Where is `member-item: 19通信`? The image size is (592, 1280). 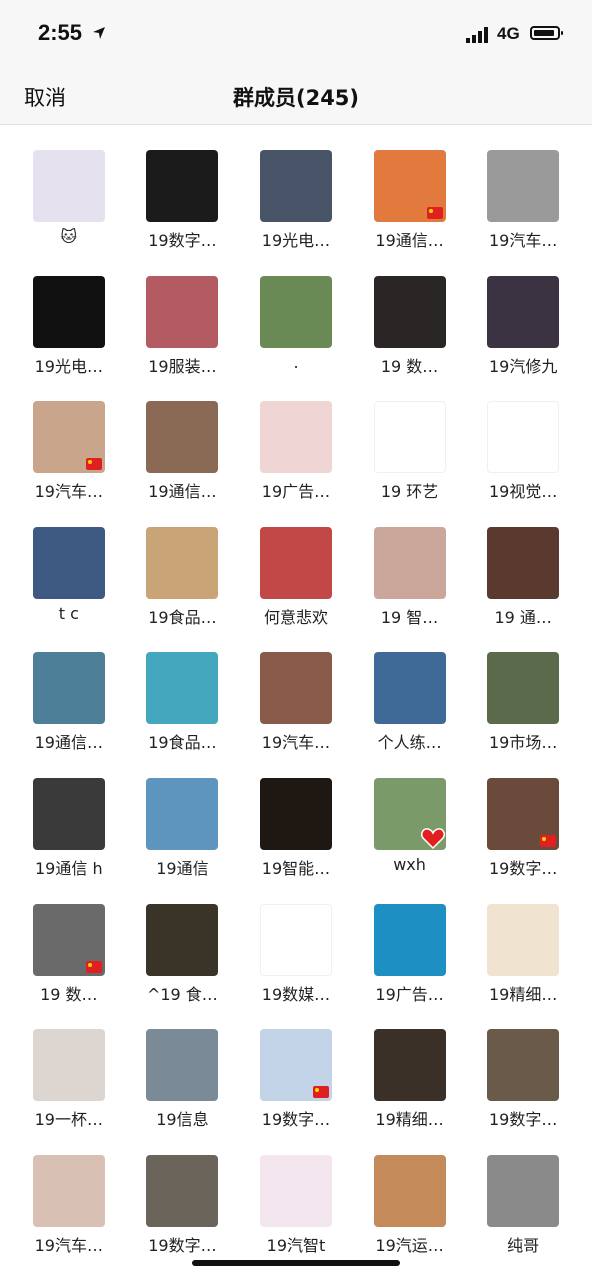 member-item: 19通信 is located at coordinates (183, 840).